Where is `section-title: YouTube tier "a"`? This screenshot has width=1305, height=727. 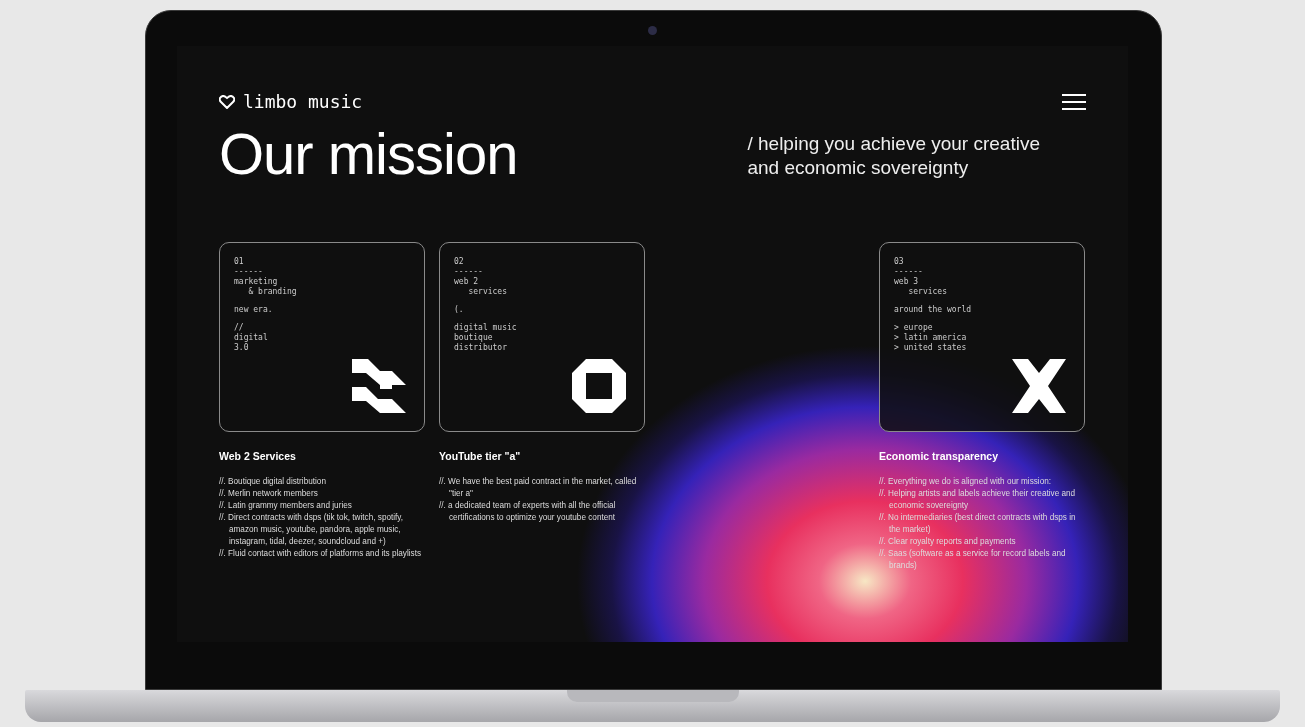 section-title: YouTube tier "a" is located at coordinates (480, 455).